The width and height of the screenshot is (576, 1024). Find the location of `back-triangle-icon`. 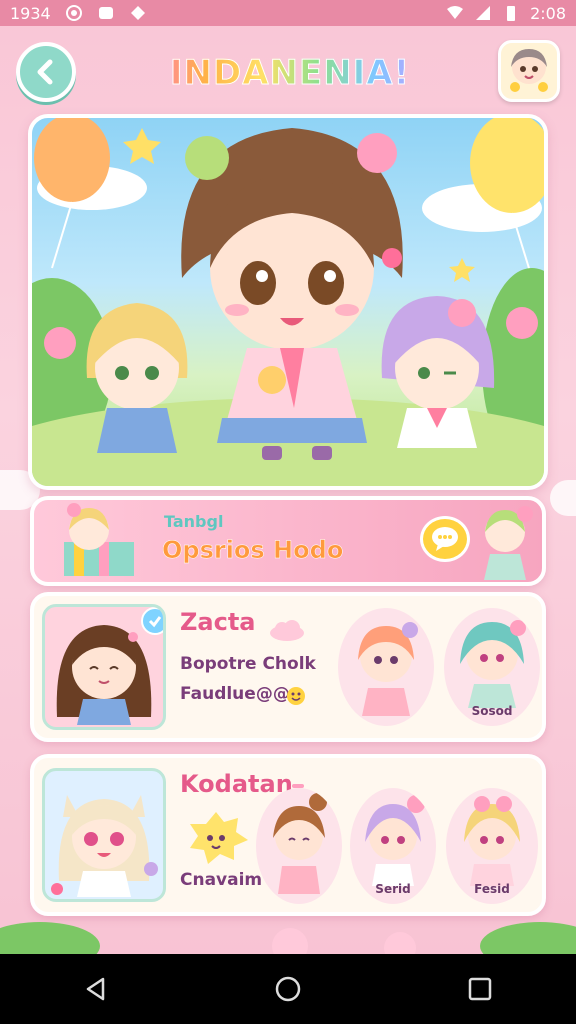

back-triangle-icon is located at coordinates (95, 989).